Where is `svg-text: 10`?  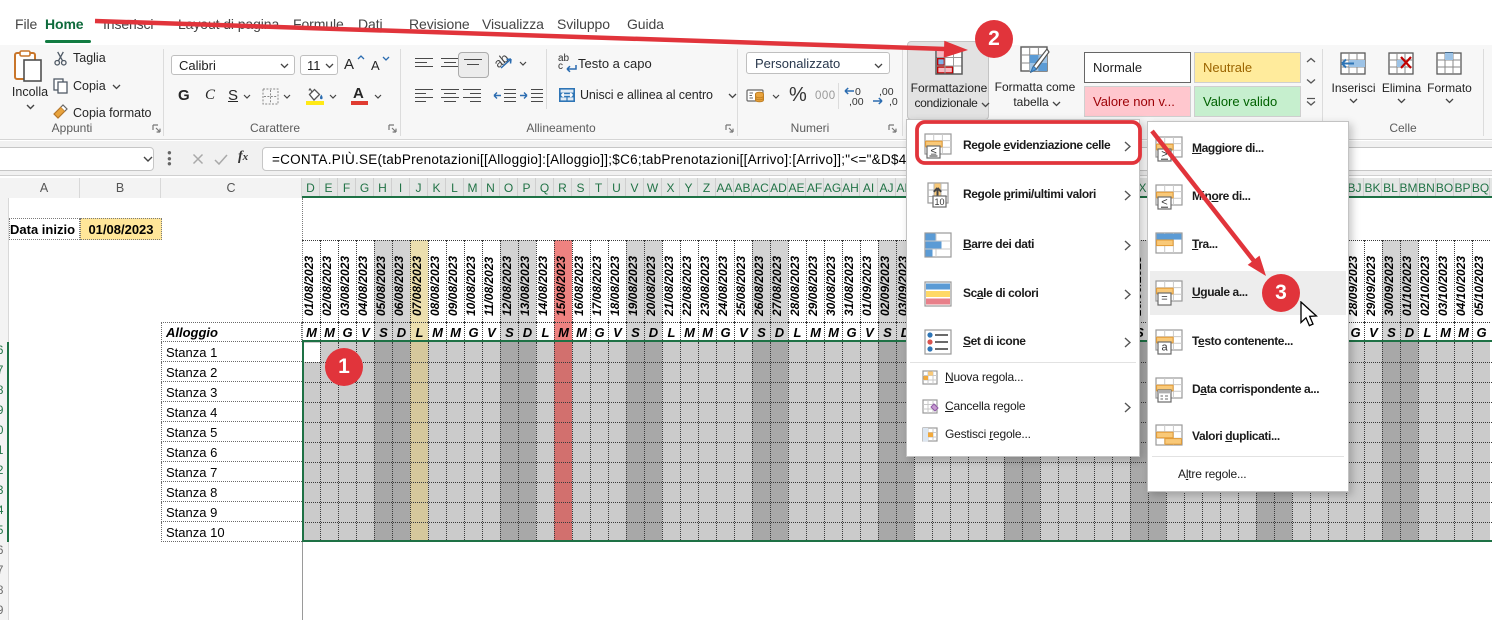
svg-text: 10 is located at coordinates (939, 202).